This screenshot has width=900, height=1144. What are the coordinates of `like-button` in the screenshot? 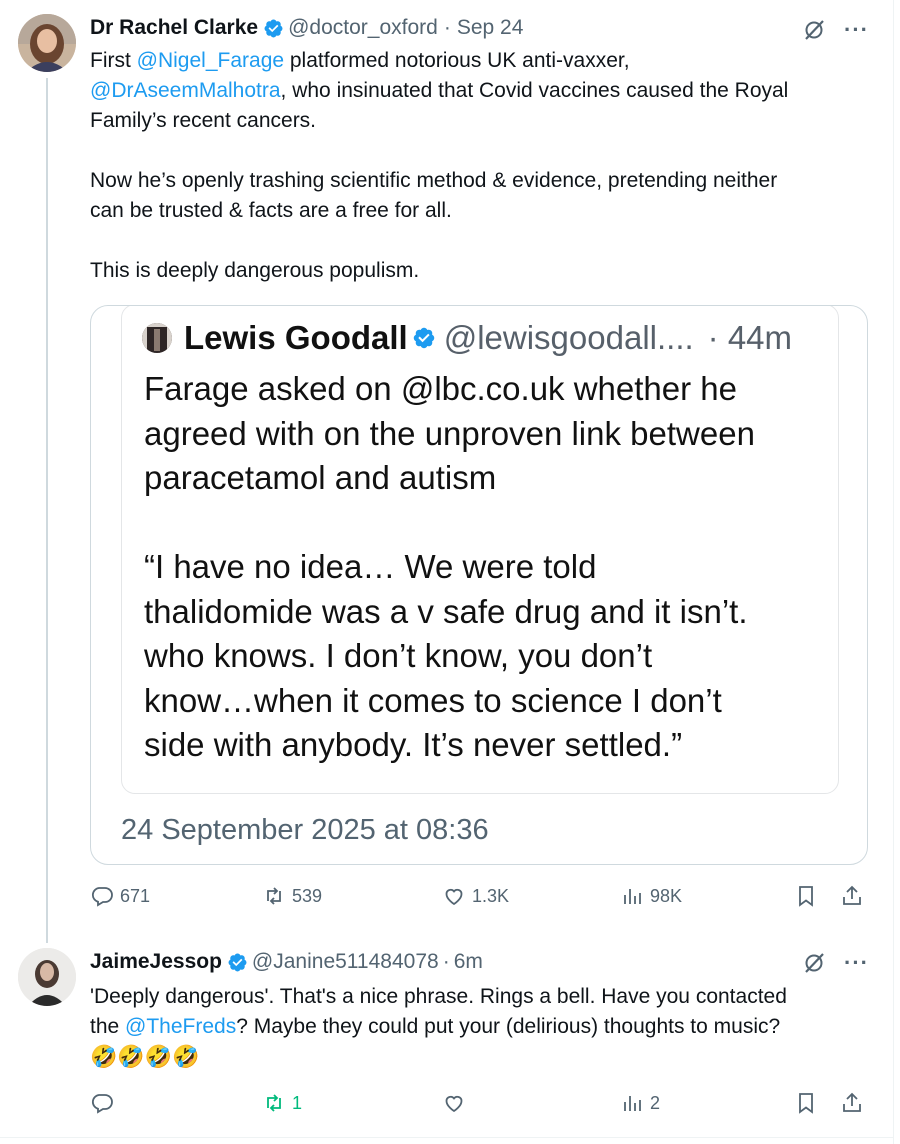 It's located at (457, 1103).